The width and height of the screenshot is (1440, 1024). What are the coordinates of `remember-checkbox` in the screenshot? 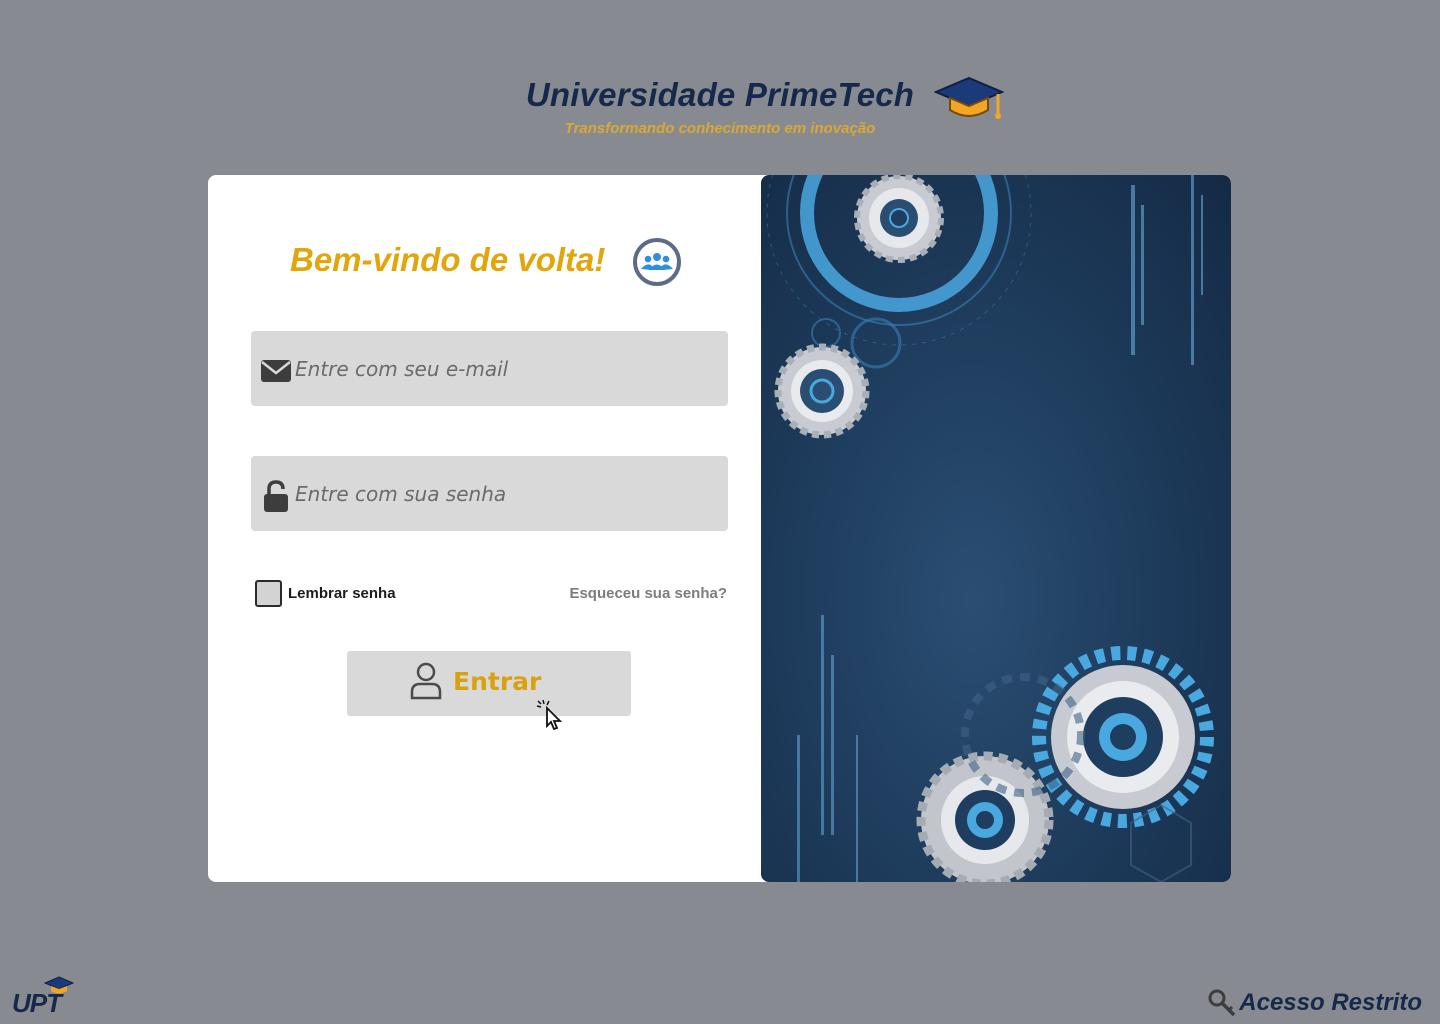 It's located at (268, 593).